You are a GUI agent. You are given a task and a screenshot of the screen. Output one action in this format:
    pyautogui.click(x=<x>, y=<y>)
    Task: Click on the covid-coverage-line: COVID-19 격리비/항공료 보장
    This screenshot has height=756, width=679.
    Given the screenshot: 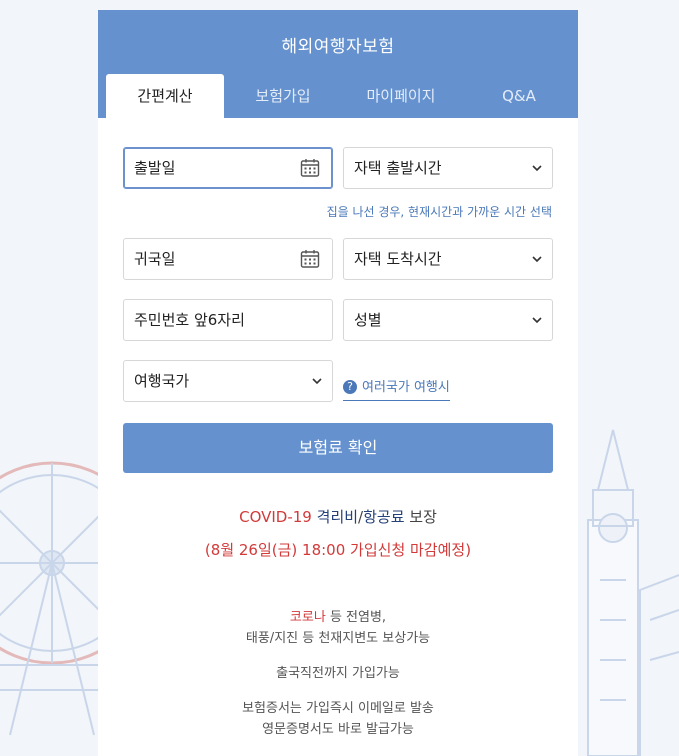 What is the action you would take?
    pyautogui.click(x=338, y=516)
    